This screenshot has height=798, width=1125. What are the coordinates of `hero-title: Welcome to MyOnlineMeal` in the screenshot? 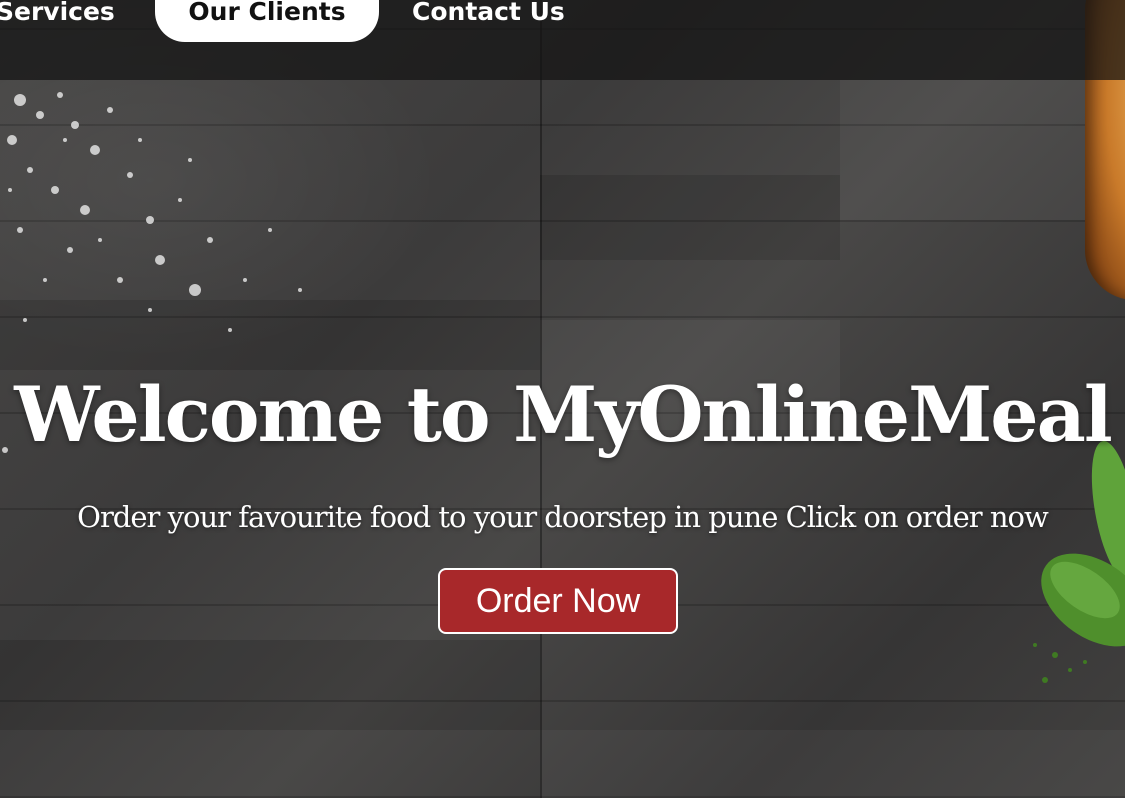 It's located at (563, 414).